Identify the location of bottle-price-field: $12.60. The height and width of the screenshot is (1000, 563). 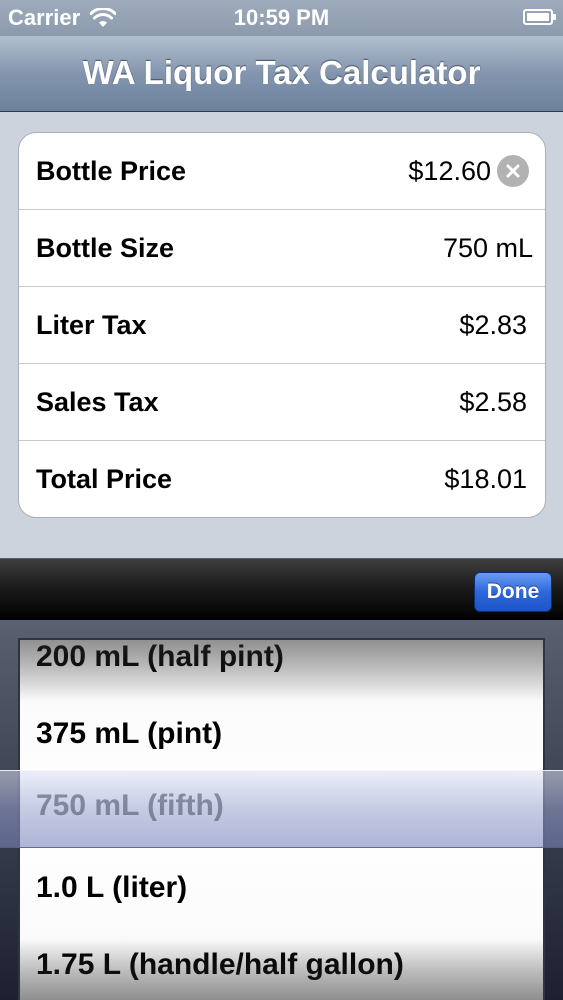
(470, 171).